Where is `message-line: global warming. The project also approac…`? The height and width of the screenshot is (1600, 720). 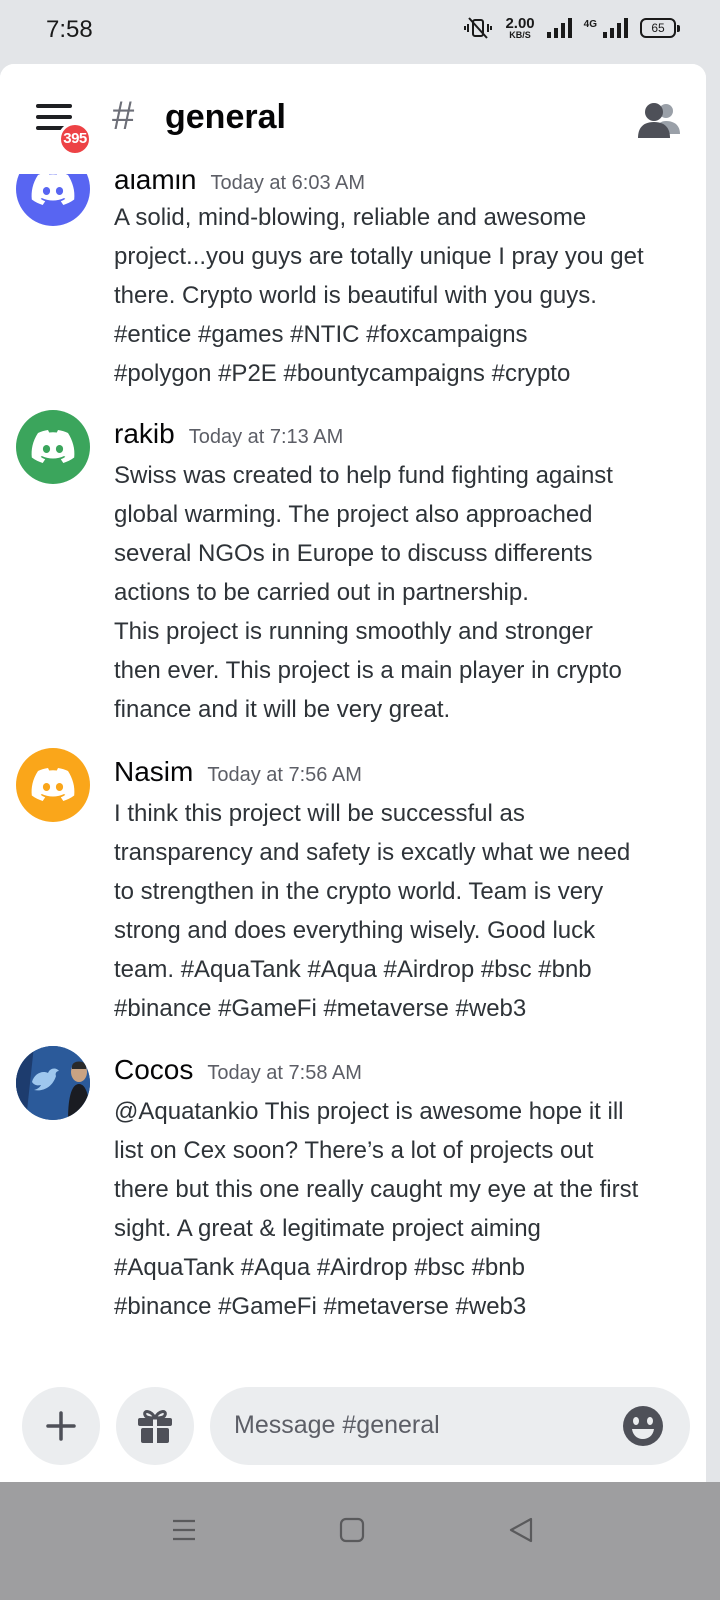
message-line: global warming. The project also approac… is located at coordinates (353, 514).